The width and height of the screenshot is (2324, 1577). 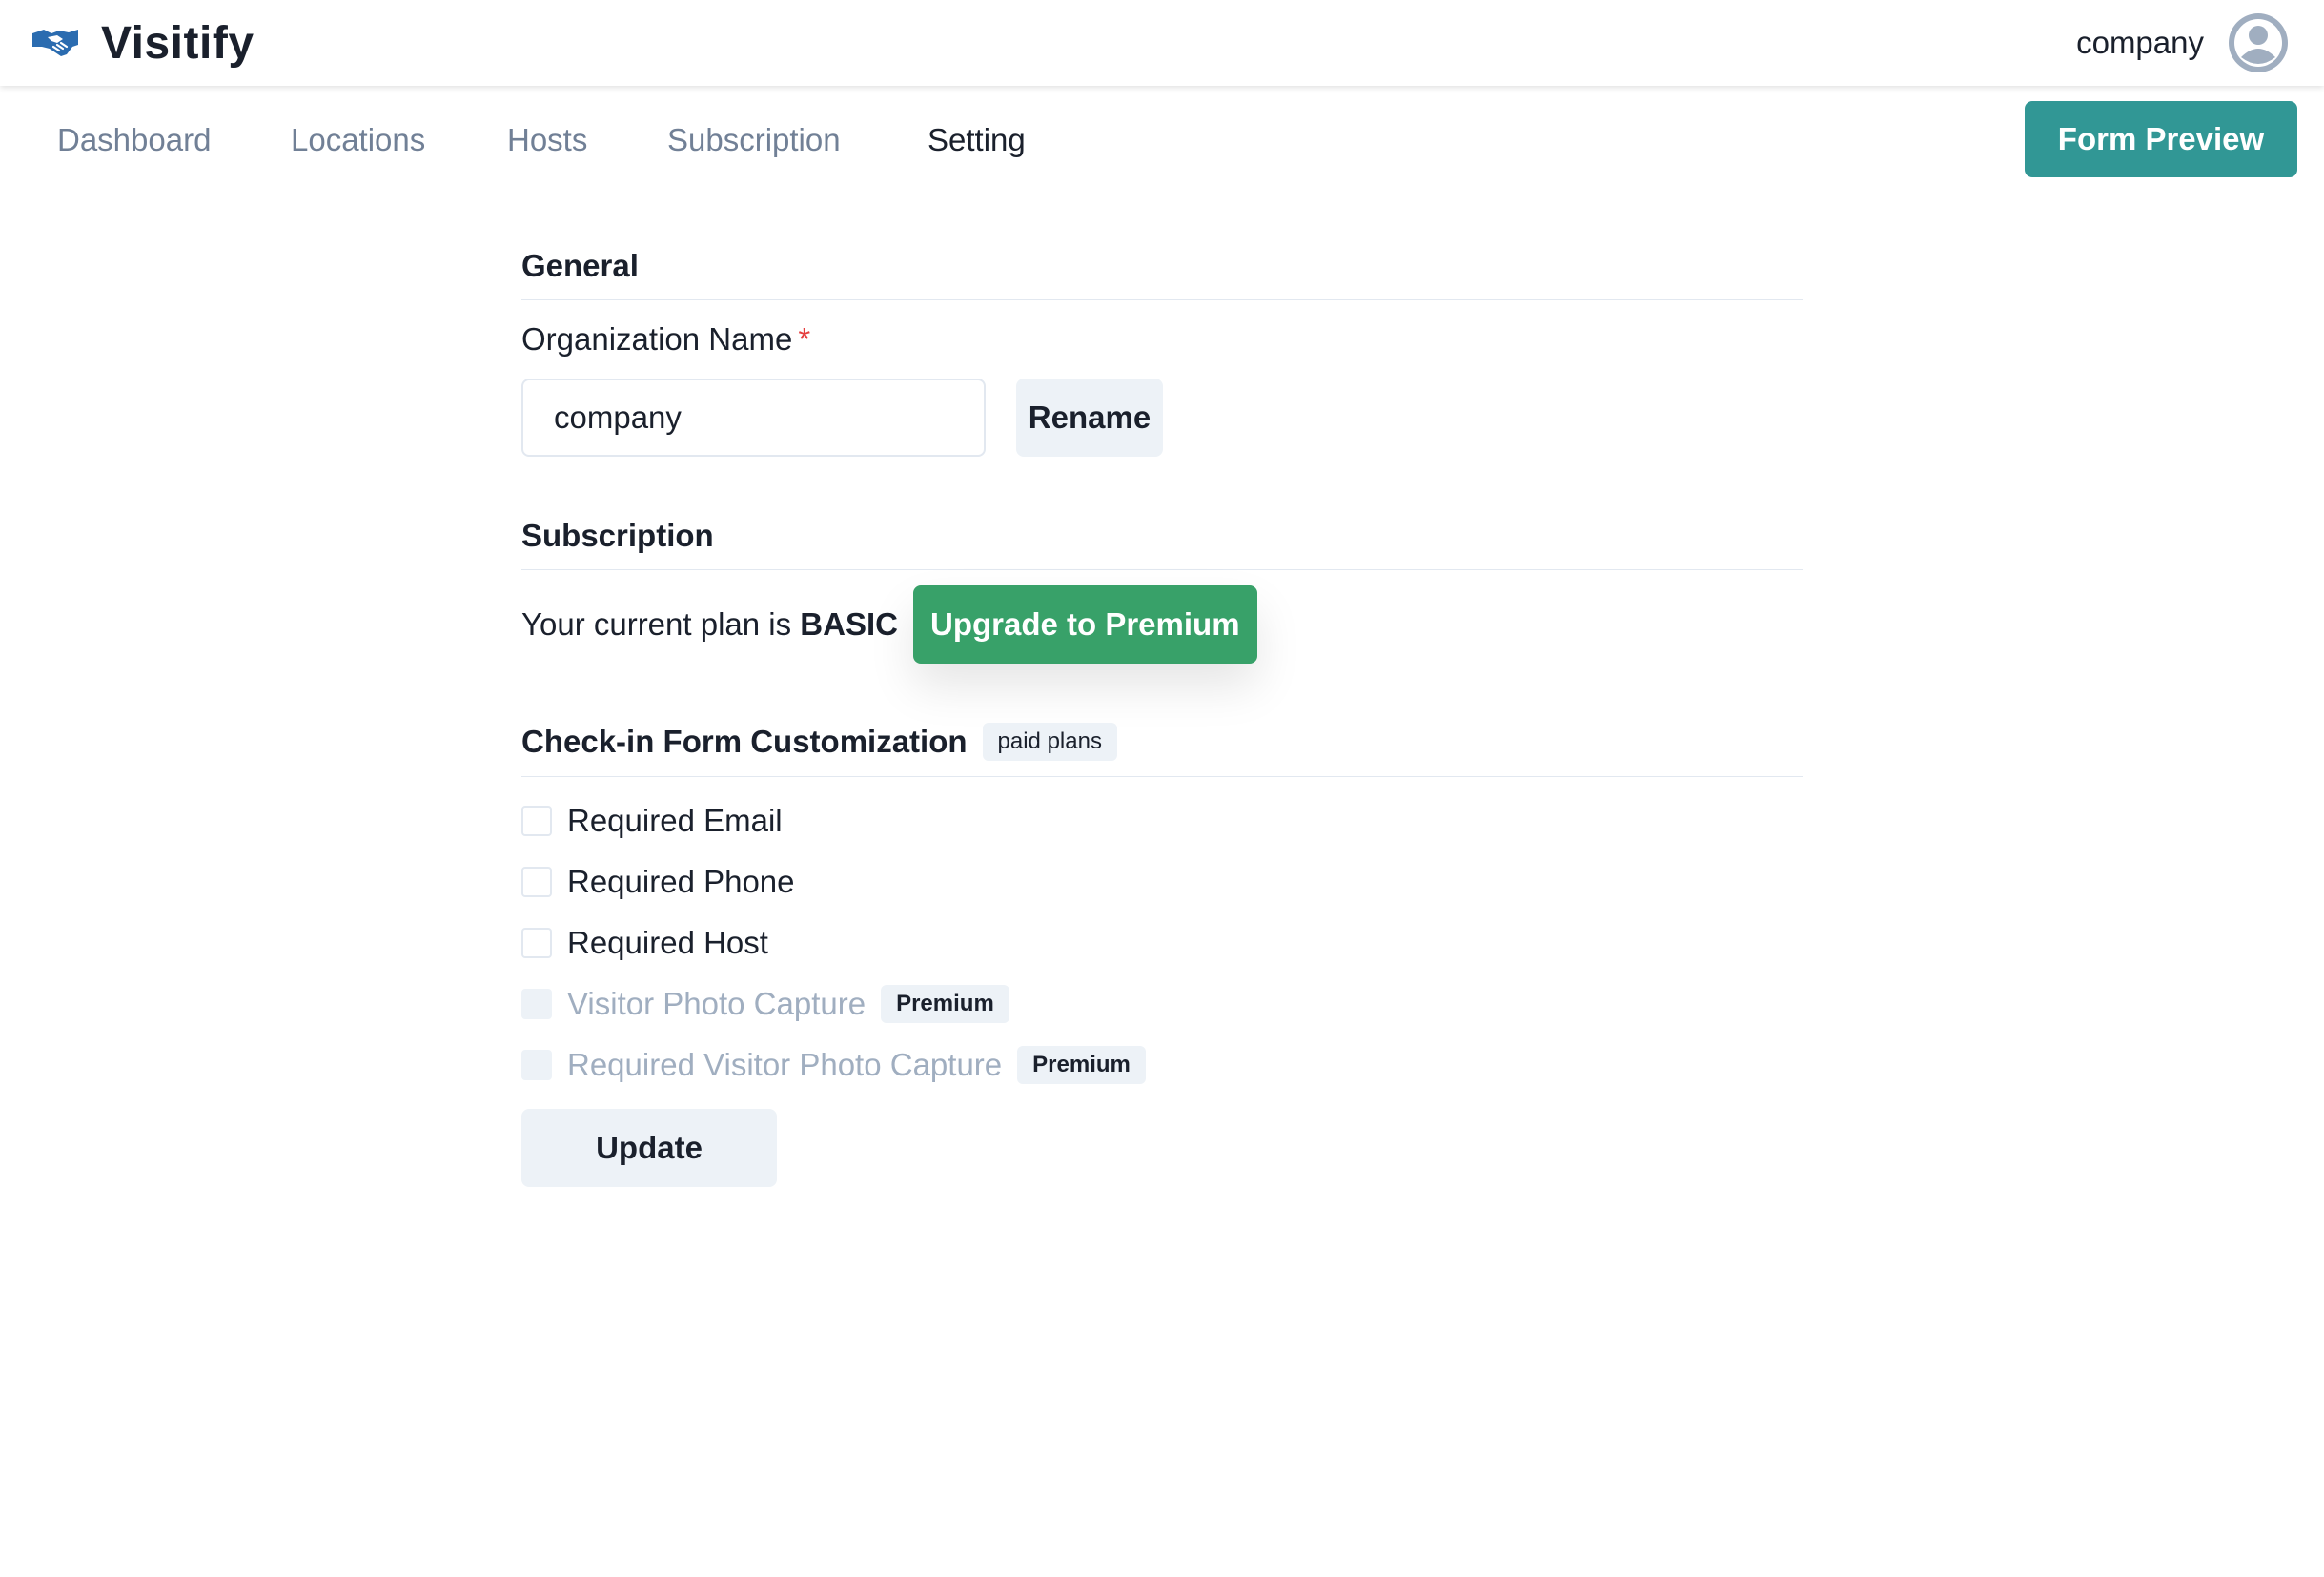 What do you see at coordinates (536, 1004) in the screenshot?
I see `checkbox-visitor-photo-capture` at bounding box center [536, 1004].